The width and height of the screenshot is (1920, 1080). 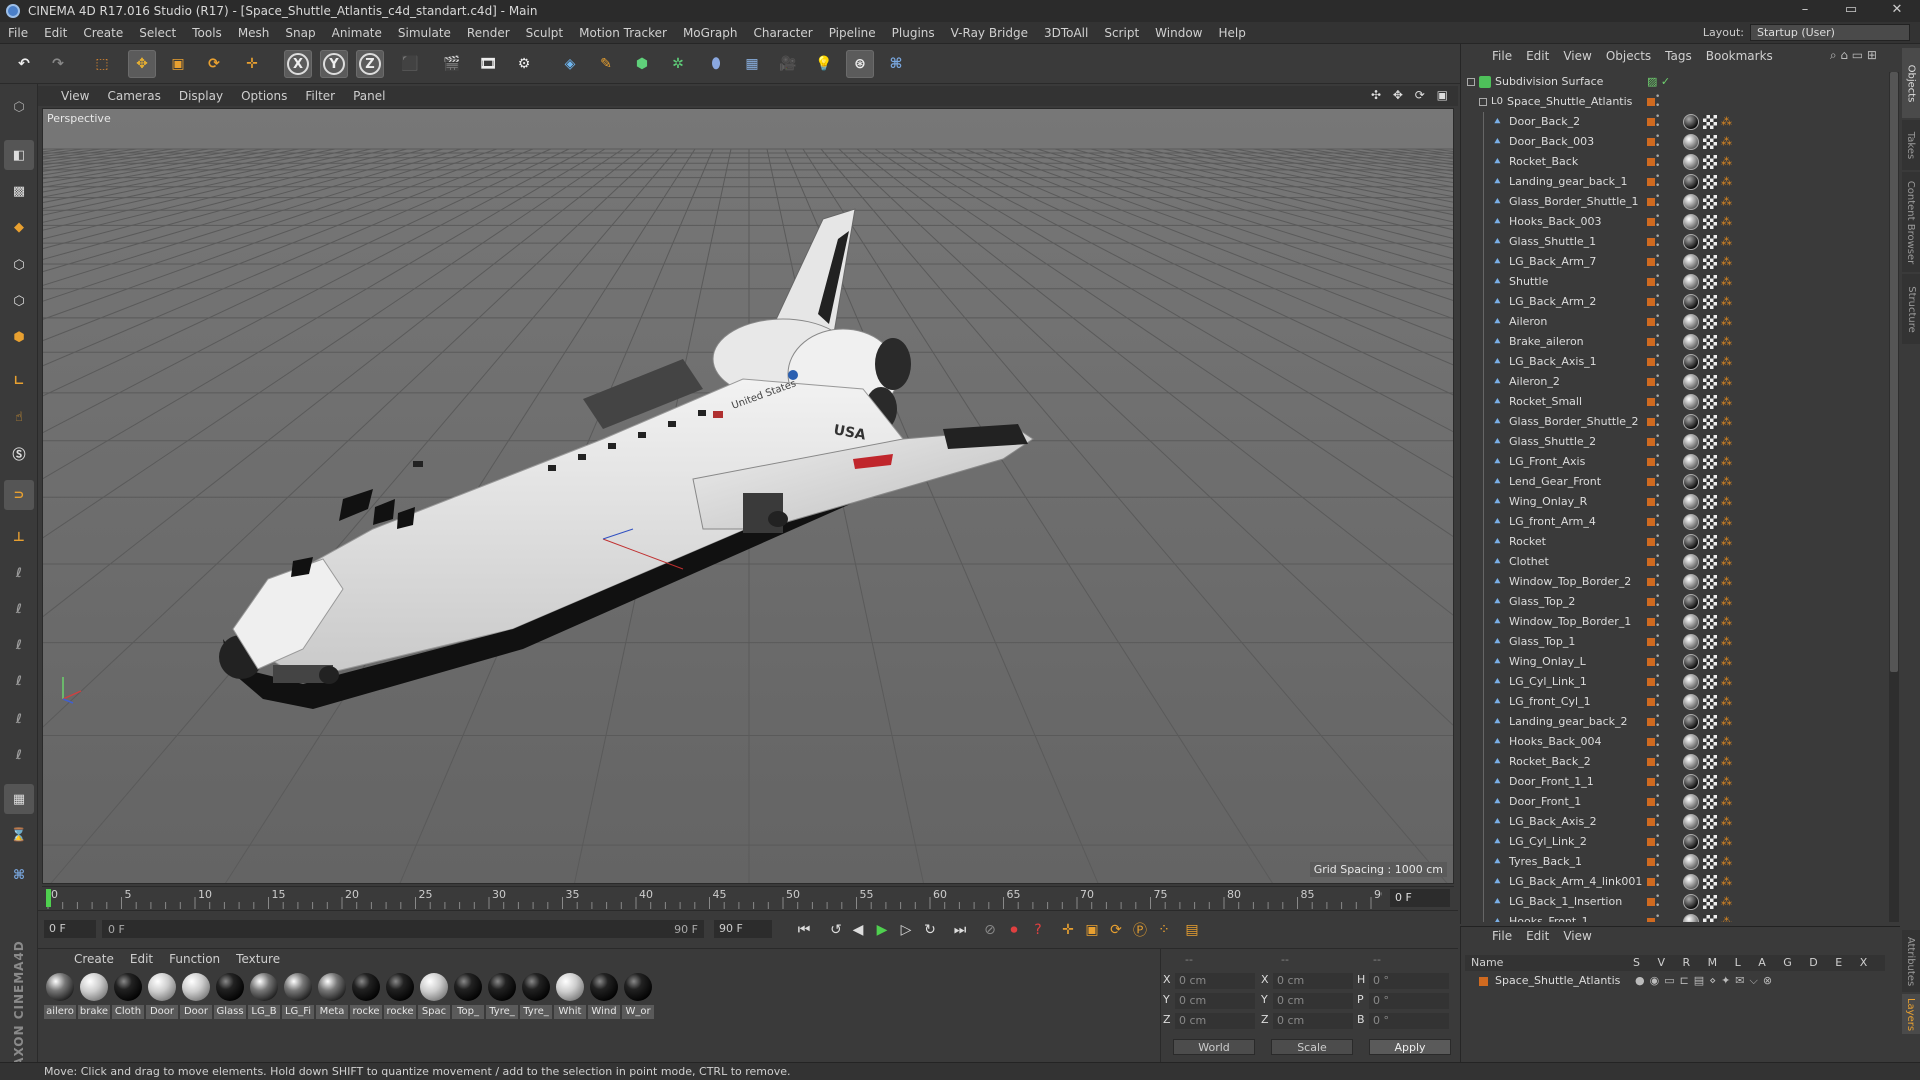 I want to click on tab-objects: Objects, so click(x=1911, y=83).